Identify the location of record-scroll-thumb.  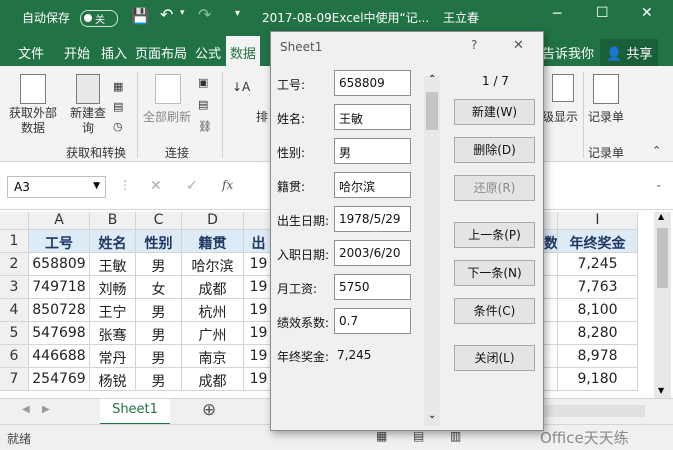
(432, 111).